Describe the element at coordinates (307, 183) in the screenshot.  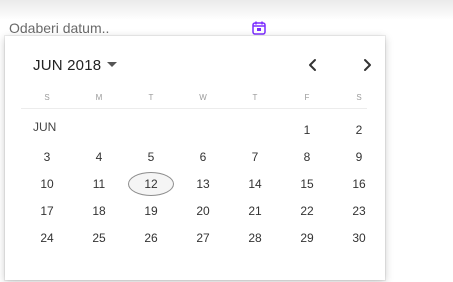
I see `day-cell: 15` at that location.